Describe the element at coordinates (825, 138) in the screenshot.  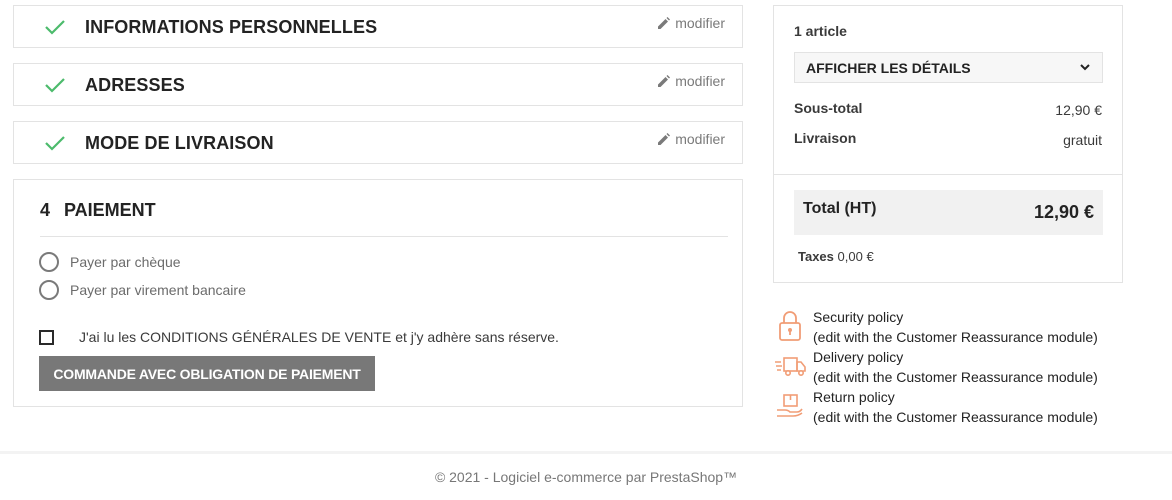
I see `shipping-label: Livraison` at that location.